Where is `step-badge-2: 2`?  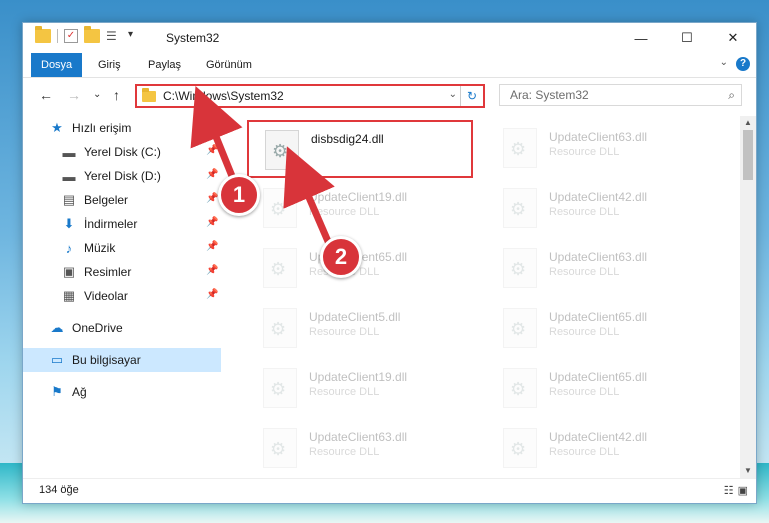
step-badge-2: 2 is located at coordinates (341, 257).